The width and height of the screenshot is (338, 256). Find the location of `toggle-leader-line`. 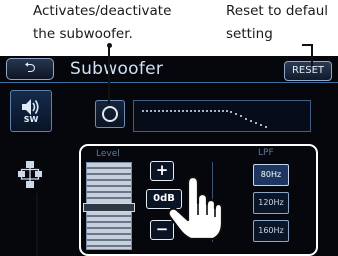

toggle-leader-line is located at coordinates (109, 75).